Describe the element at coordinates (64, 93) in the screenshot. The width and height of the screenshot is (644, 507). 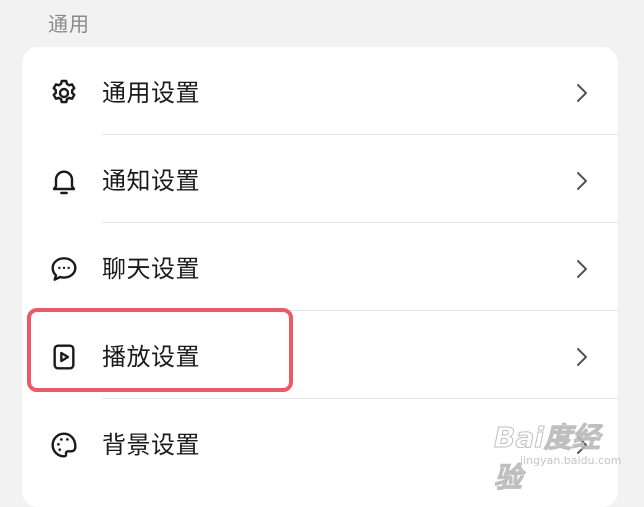
I see `gear-icon` at that location.